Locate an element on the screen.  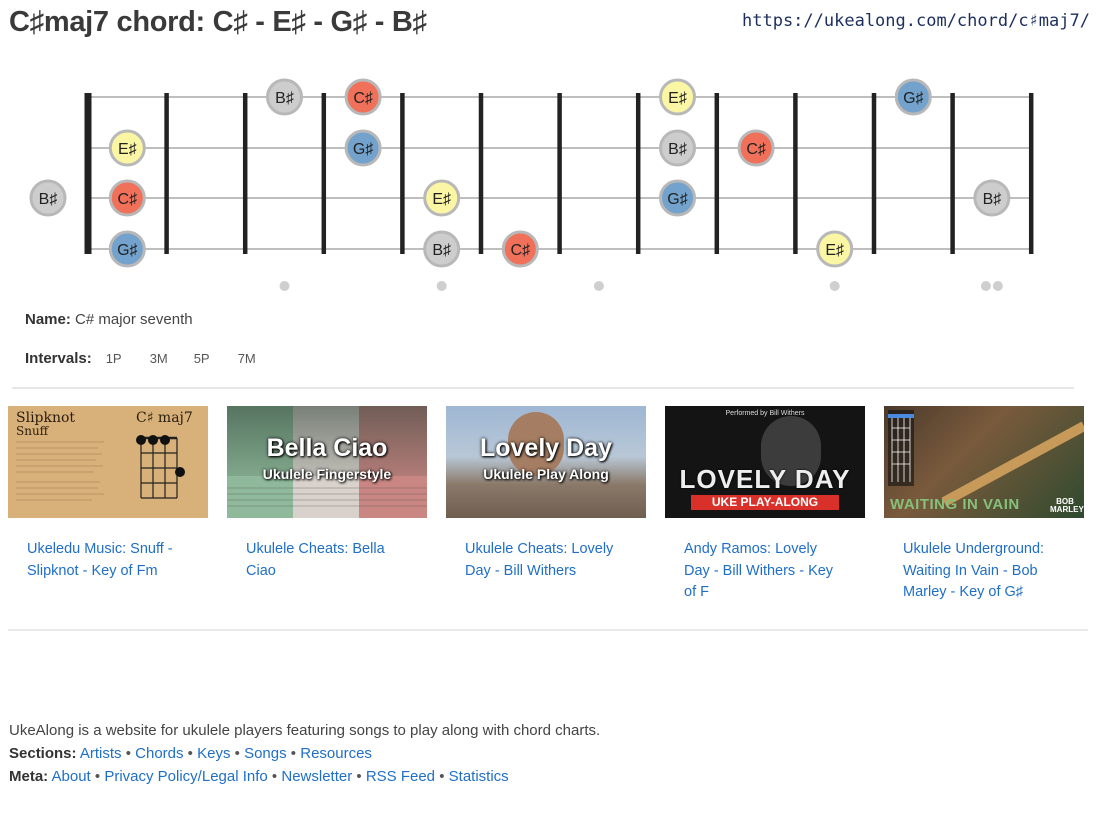
chord-name-value: C# major seventh is located at coordinates (134, 319).